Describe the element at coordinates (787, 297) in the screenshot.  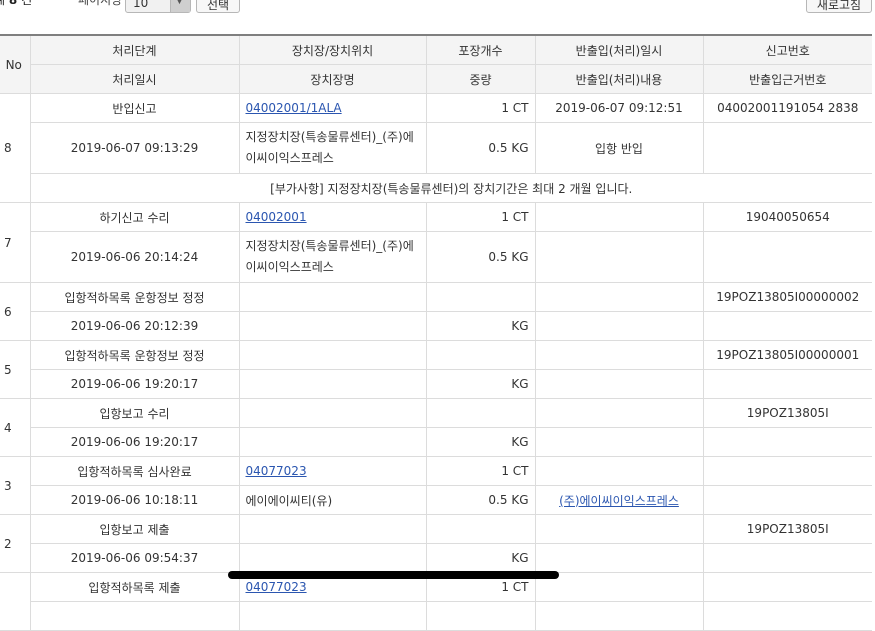
I see `decl-no-cell: 19POZ13805I00000002` at that location.